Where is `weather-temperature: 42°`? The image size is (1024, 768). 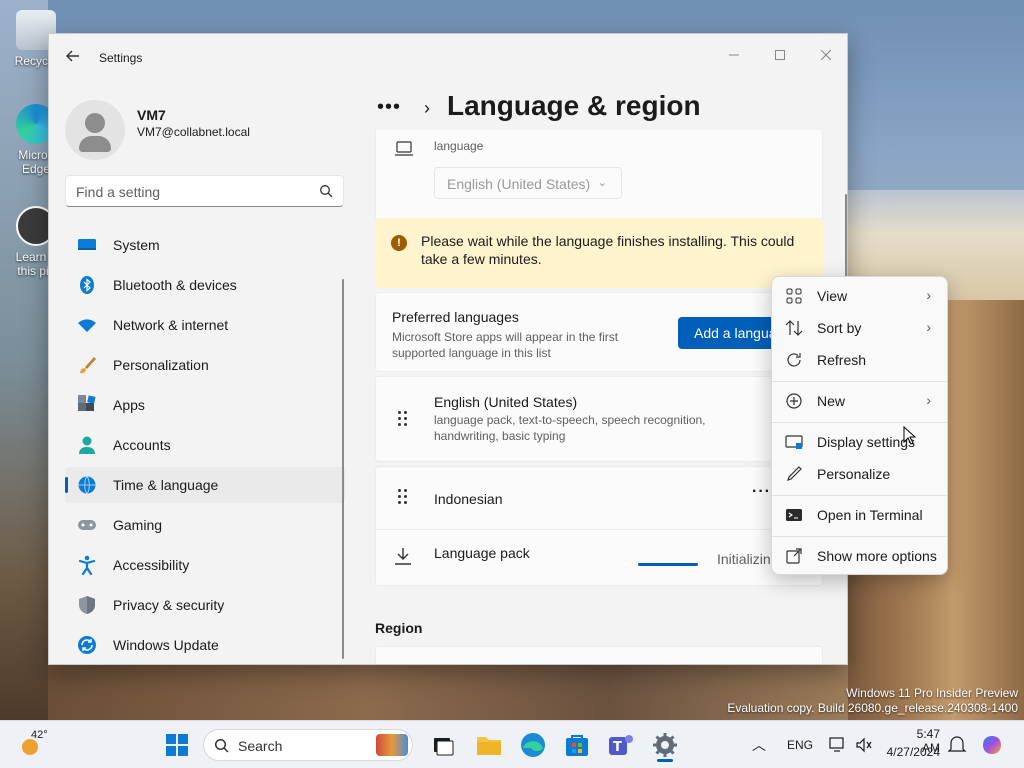 weather-temperature: 42° is located at coordinates (39, 735).